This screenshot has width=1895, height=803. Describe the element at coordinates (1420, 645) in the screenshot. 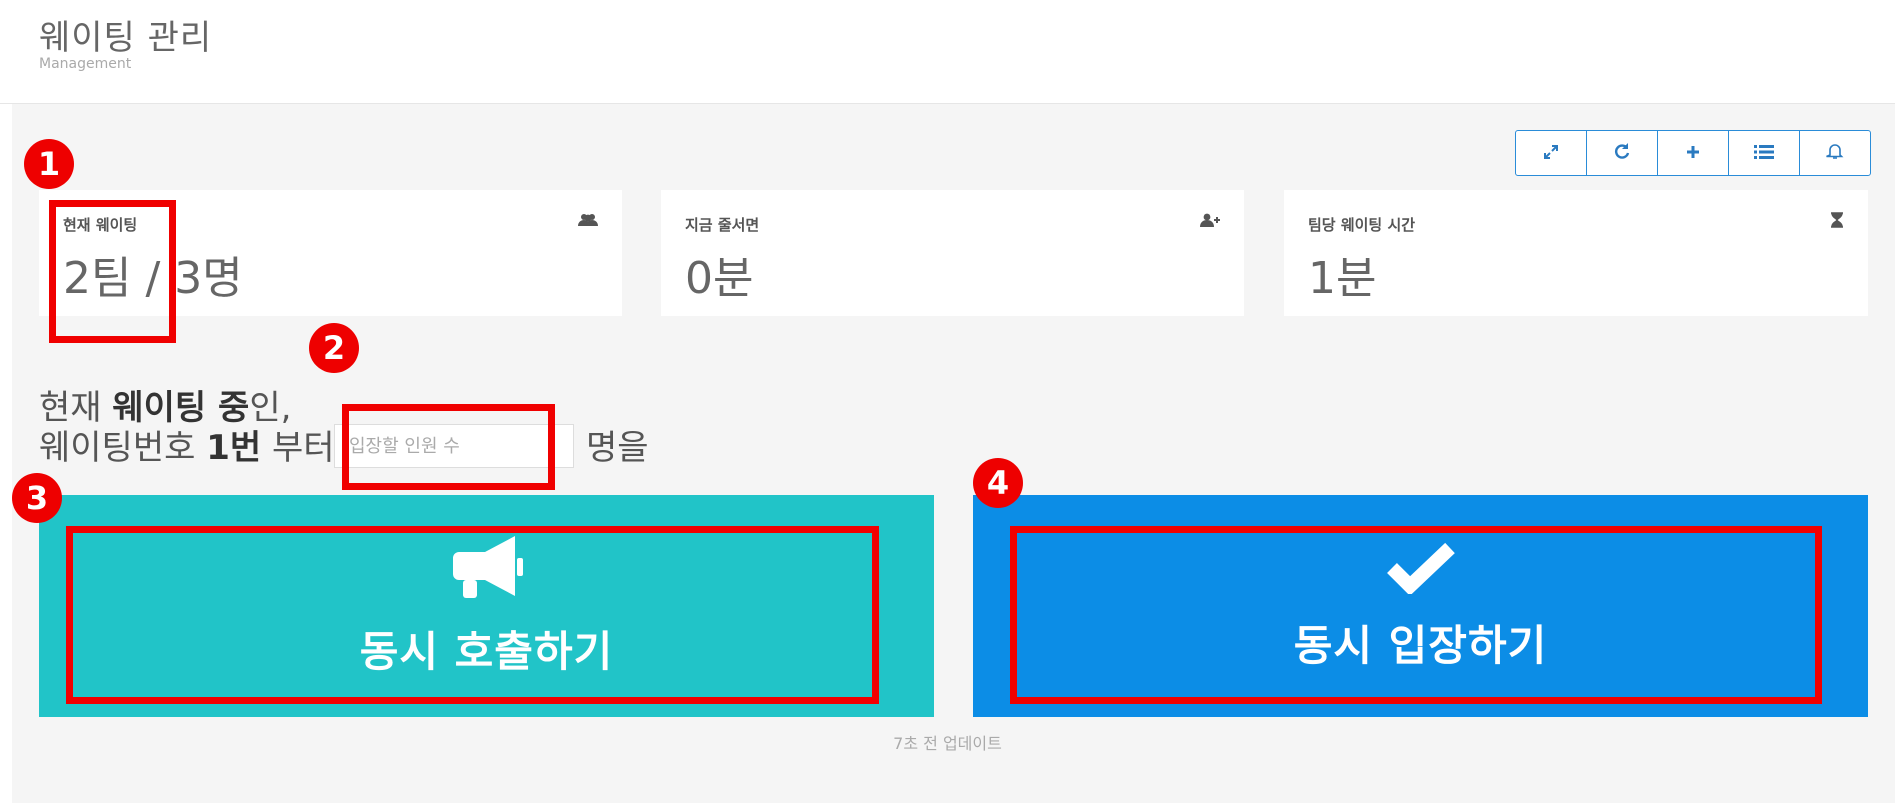

I see `enter-all-label: 동시 입장하기` at that location.